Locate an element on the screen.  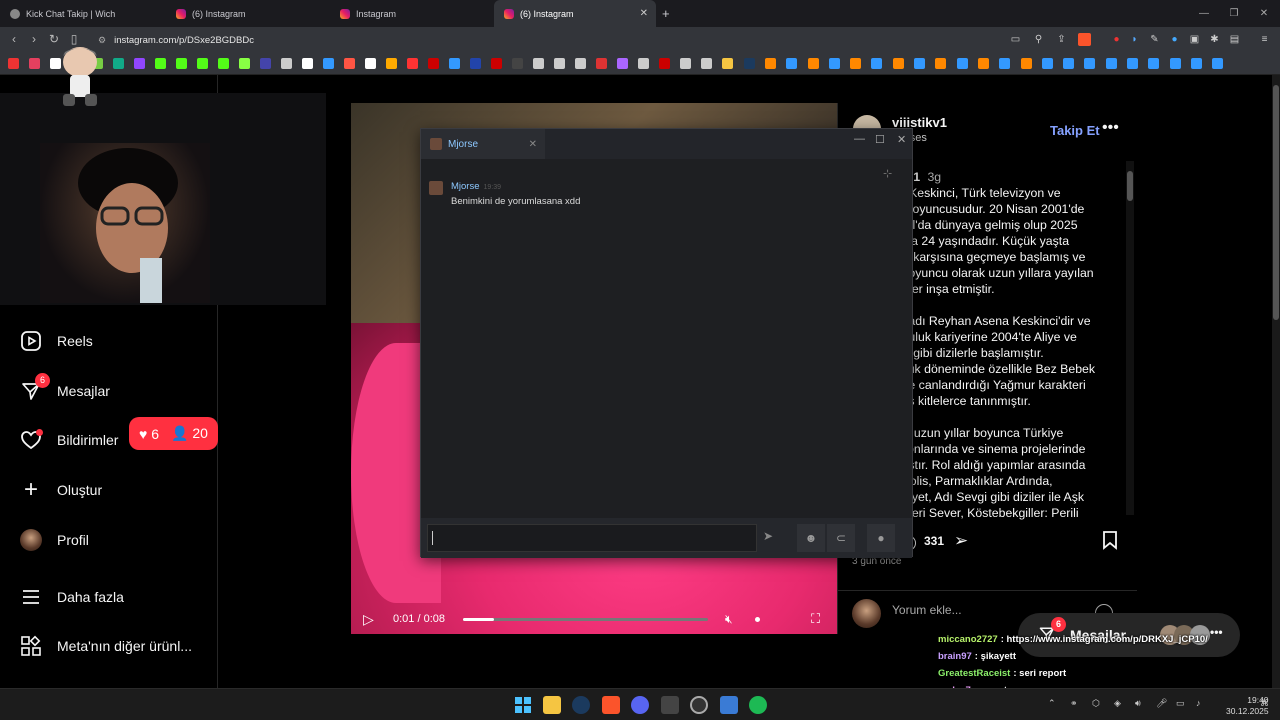
voice-icon: ● is located at coordinates (881, 538).